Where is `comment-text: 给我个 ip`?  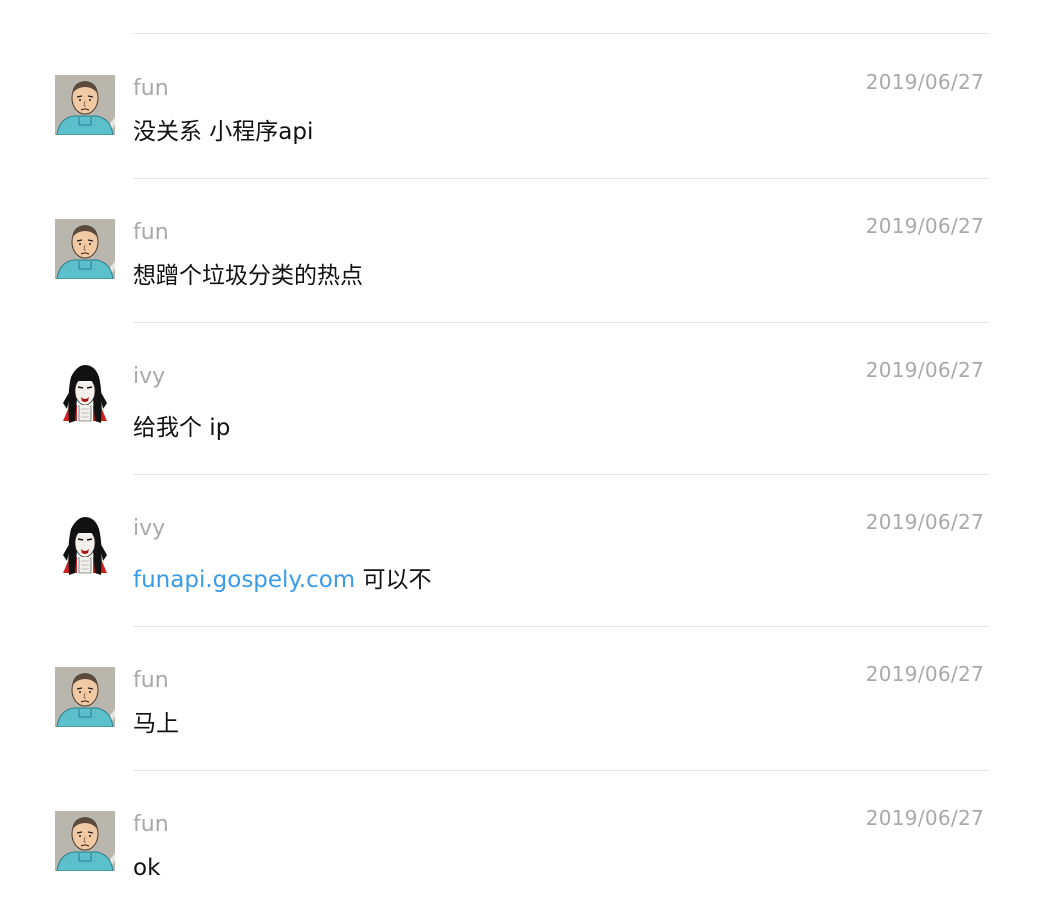
comment-text: 给我个 ip is located at coordinates (182, 428).